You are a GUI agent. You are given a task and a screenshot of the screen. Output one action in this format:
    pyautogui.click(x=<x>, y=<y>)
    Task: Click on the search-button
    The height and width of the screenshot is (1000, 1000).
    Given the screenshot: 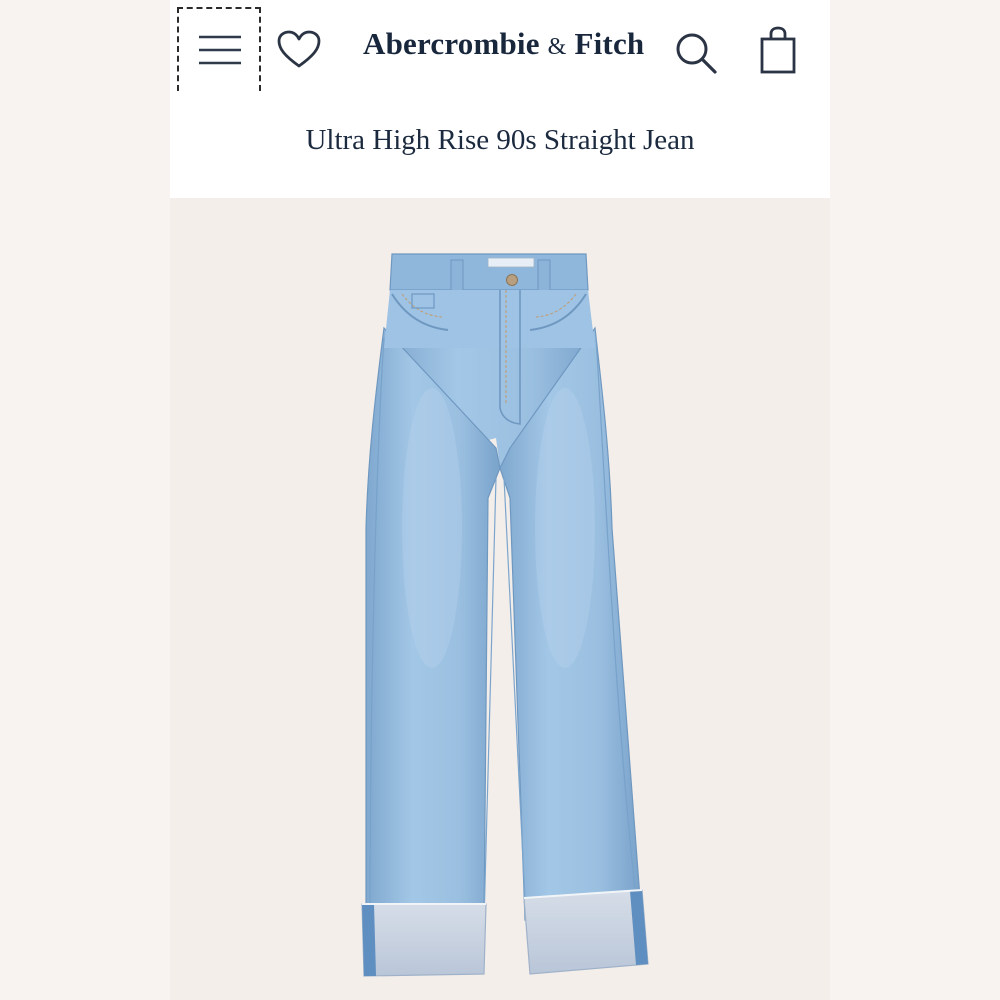 What is the action you would take?
    pyautogui.click(x=696, y=53)
    